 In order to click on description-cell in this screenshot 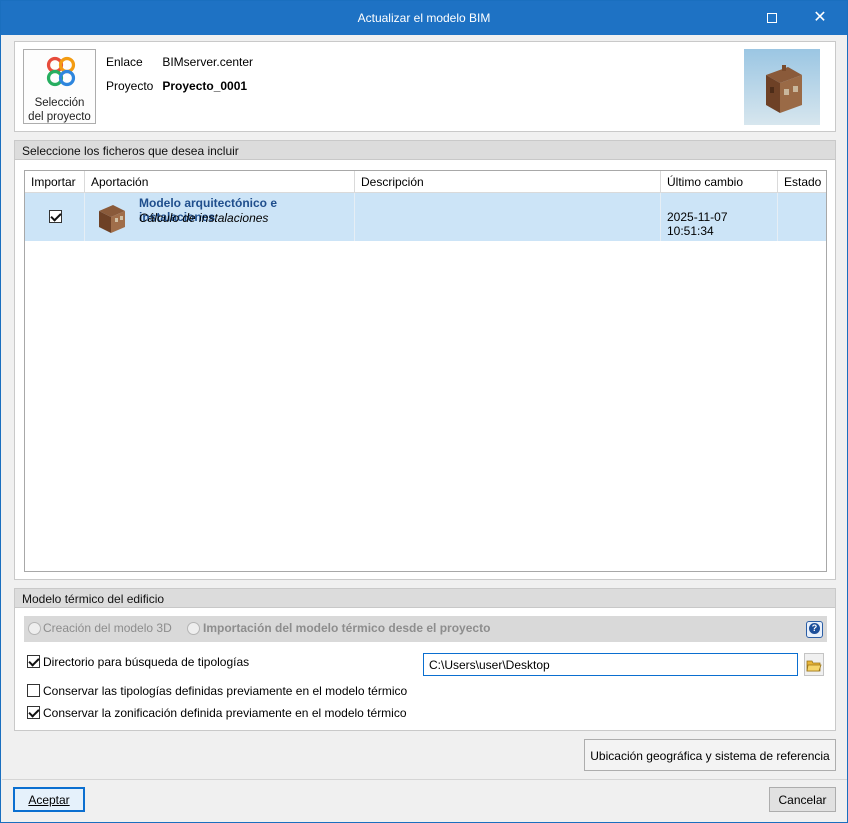, I will do `click(508, 217)`.